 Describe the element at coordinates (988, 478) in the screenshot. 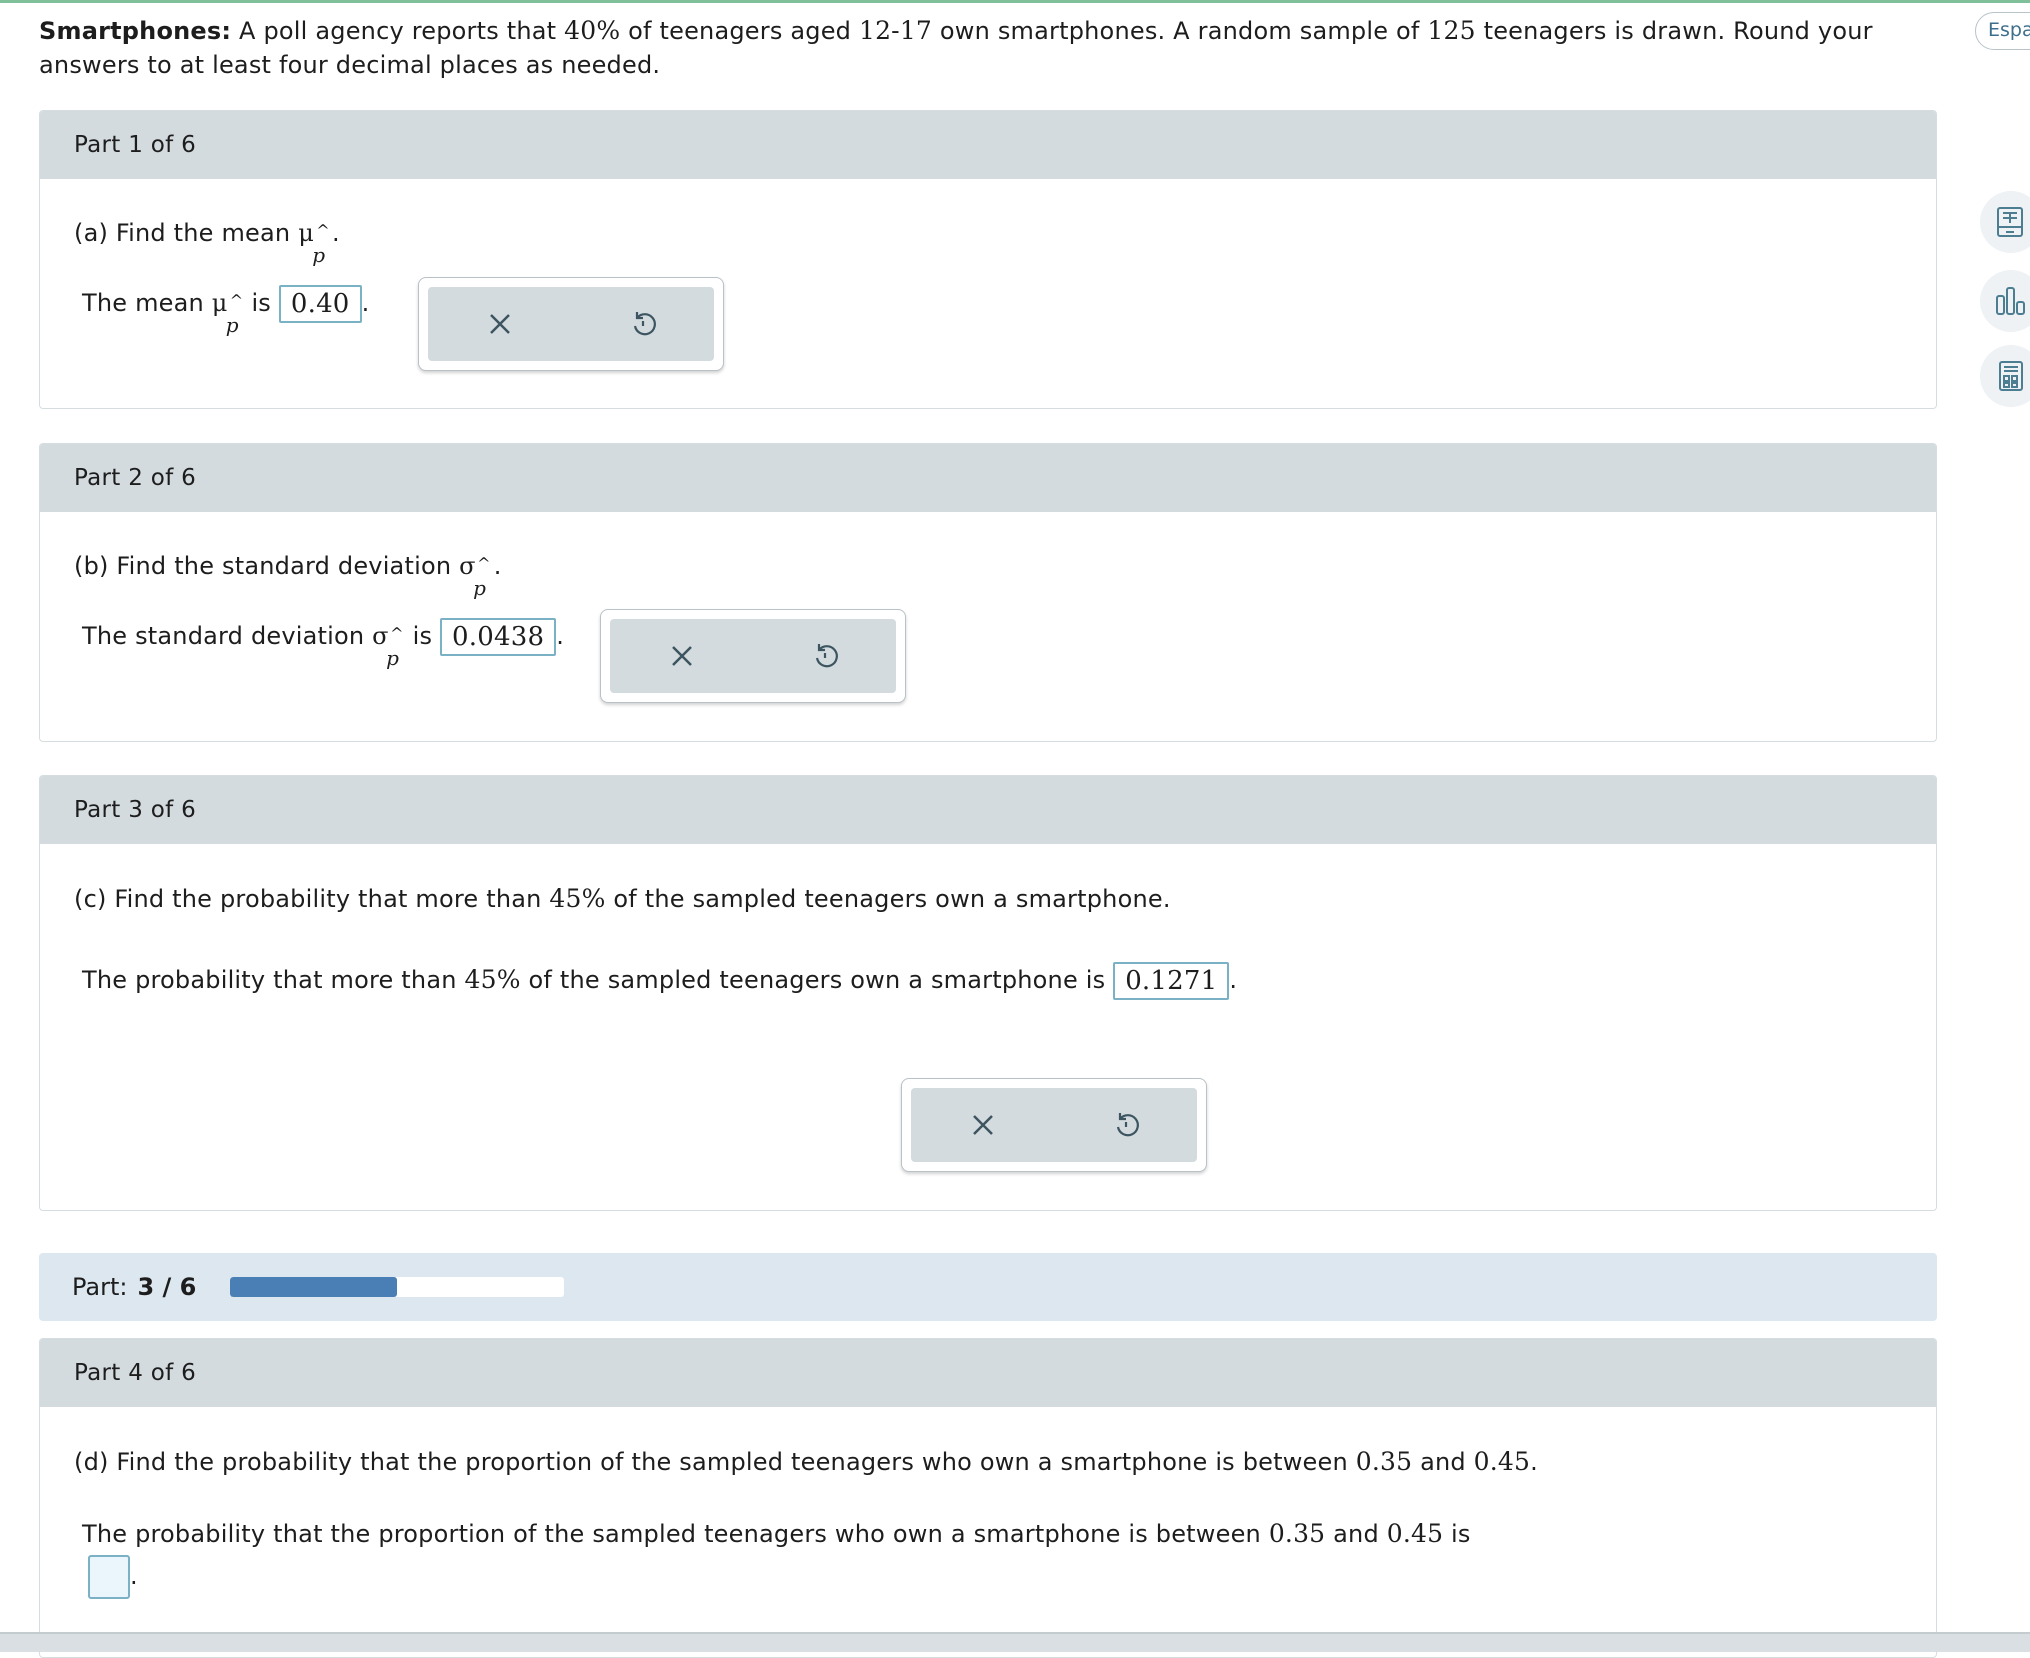

I see `part-header: Part 2 of 6` at that location.